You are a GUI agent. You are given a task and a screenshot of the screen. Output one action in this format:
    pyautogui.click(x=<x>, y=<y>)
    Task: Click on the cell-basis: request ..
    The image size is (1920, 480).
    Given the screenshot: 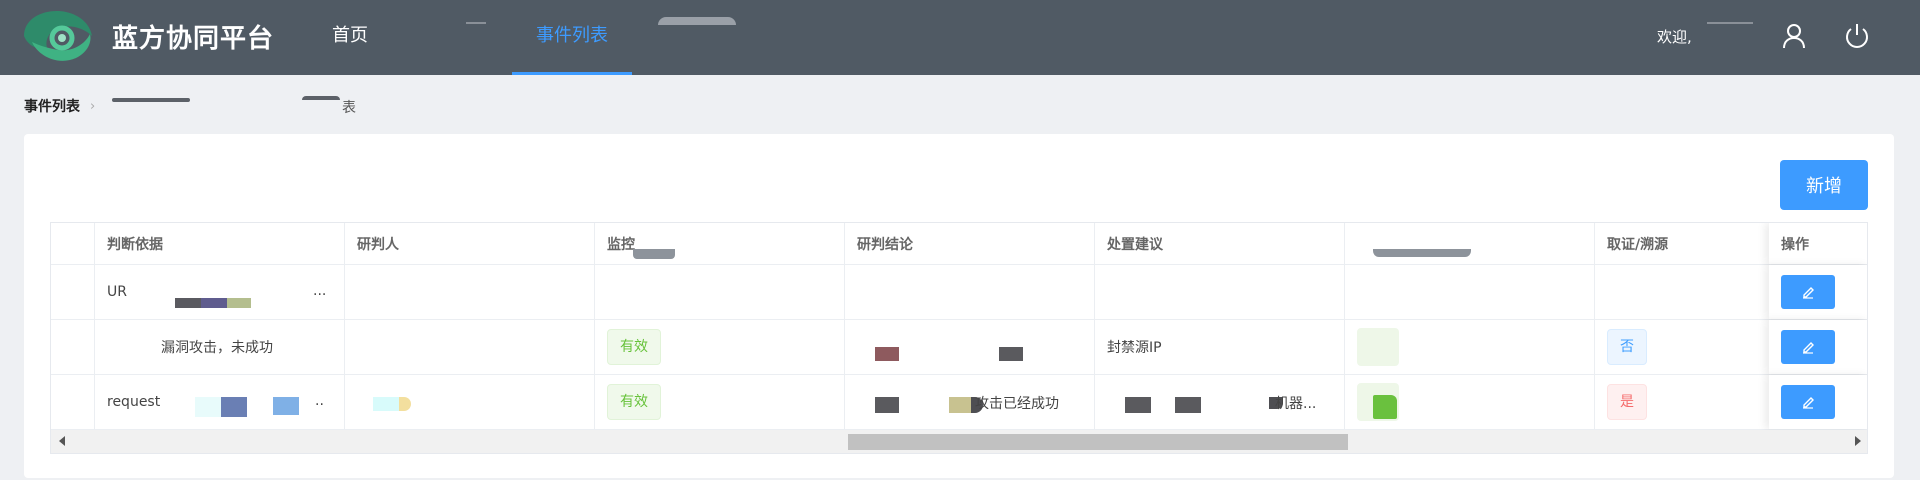 What is the action you would take?
    pyautogui.click(x=220, y=402)
    